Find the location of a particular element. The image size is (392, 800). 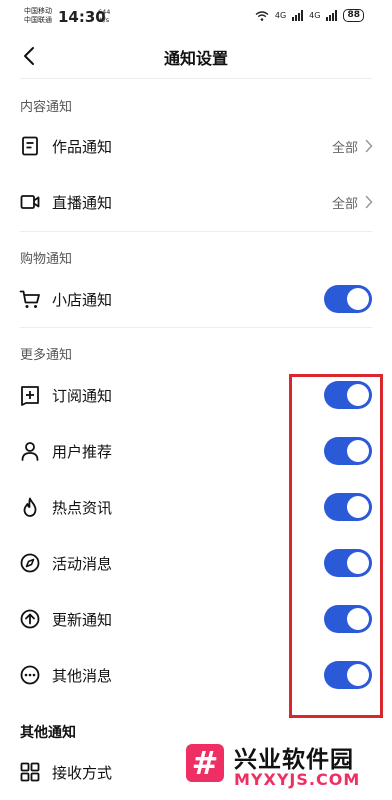

watermark: # 兴业软件园 MYXYJS.COM is located at coordinates (286, 768).